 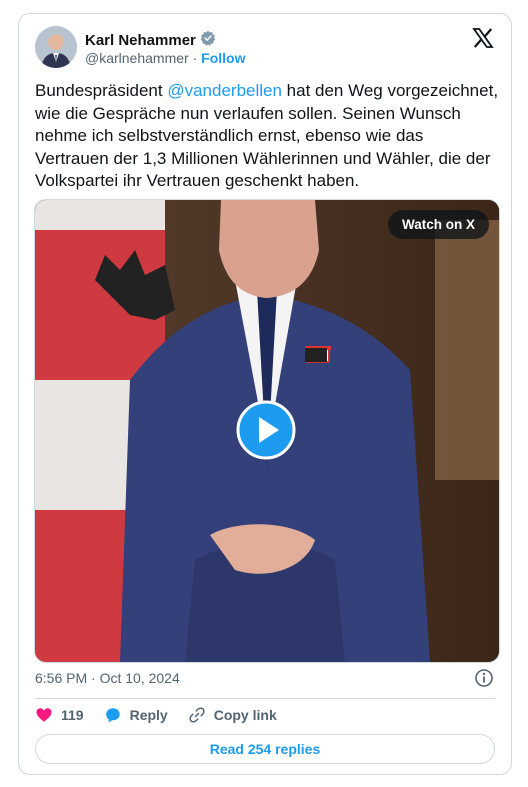 I want to click on like-count: 119, so click(x=72, y=715).